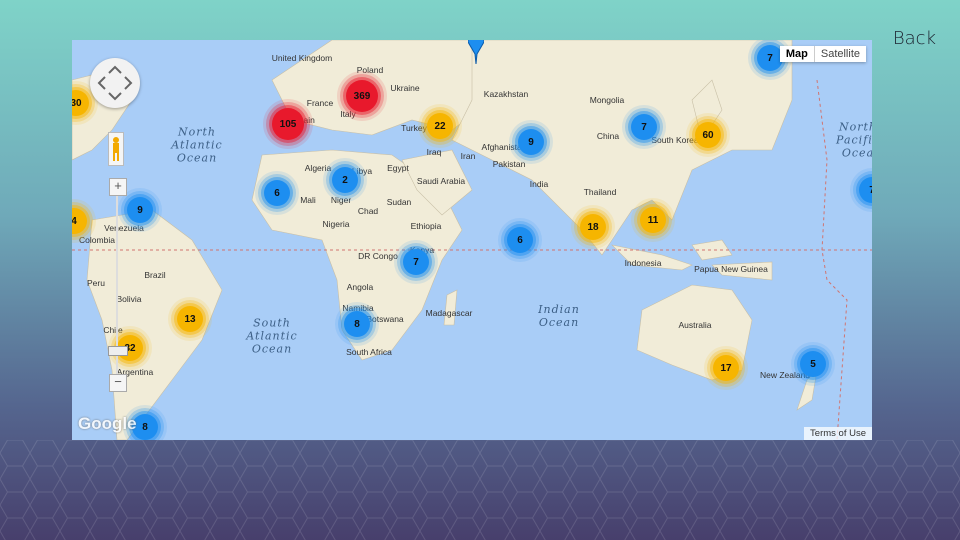  What do you see at coordinates (320, 103) in the screenshot?
I see `place-label: France` at bounding box center [320, 103].